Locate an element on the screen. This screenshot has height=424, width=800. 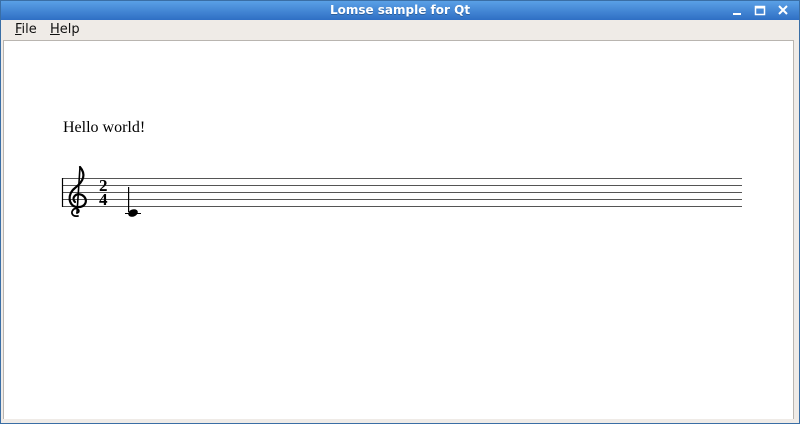
title-bar: Lomse sample for Qt is located at coordinates (400, 10).